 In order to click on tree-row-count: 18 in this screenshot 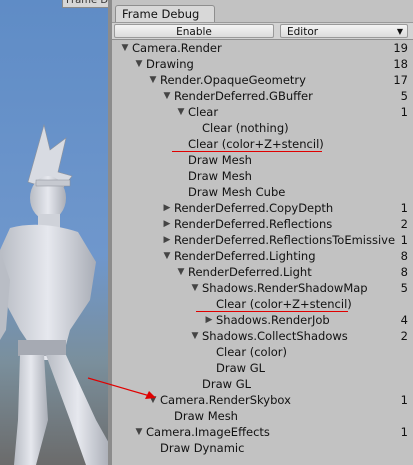, I will do `click(400, 64)`.